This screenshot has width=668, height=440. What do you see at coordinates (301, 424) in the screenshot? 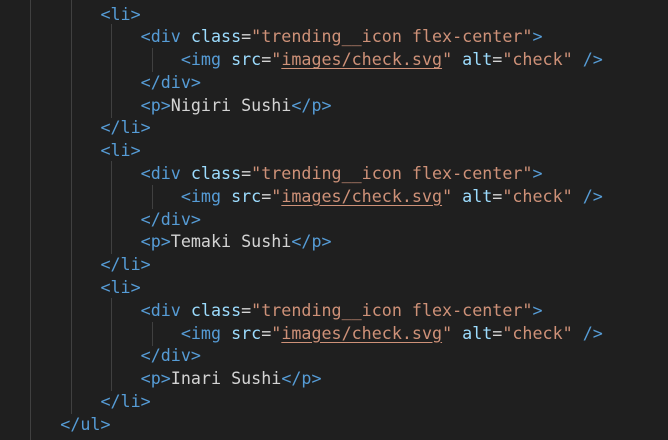
I see `code-line: </ul>` at bounding box center [301, 424].